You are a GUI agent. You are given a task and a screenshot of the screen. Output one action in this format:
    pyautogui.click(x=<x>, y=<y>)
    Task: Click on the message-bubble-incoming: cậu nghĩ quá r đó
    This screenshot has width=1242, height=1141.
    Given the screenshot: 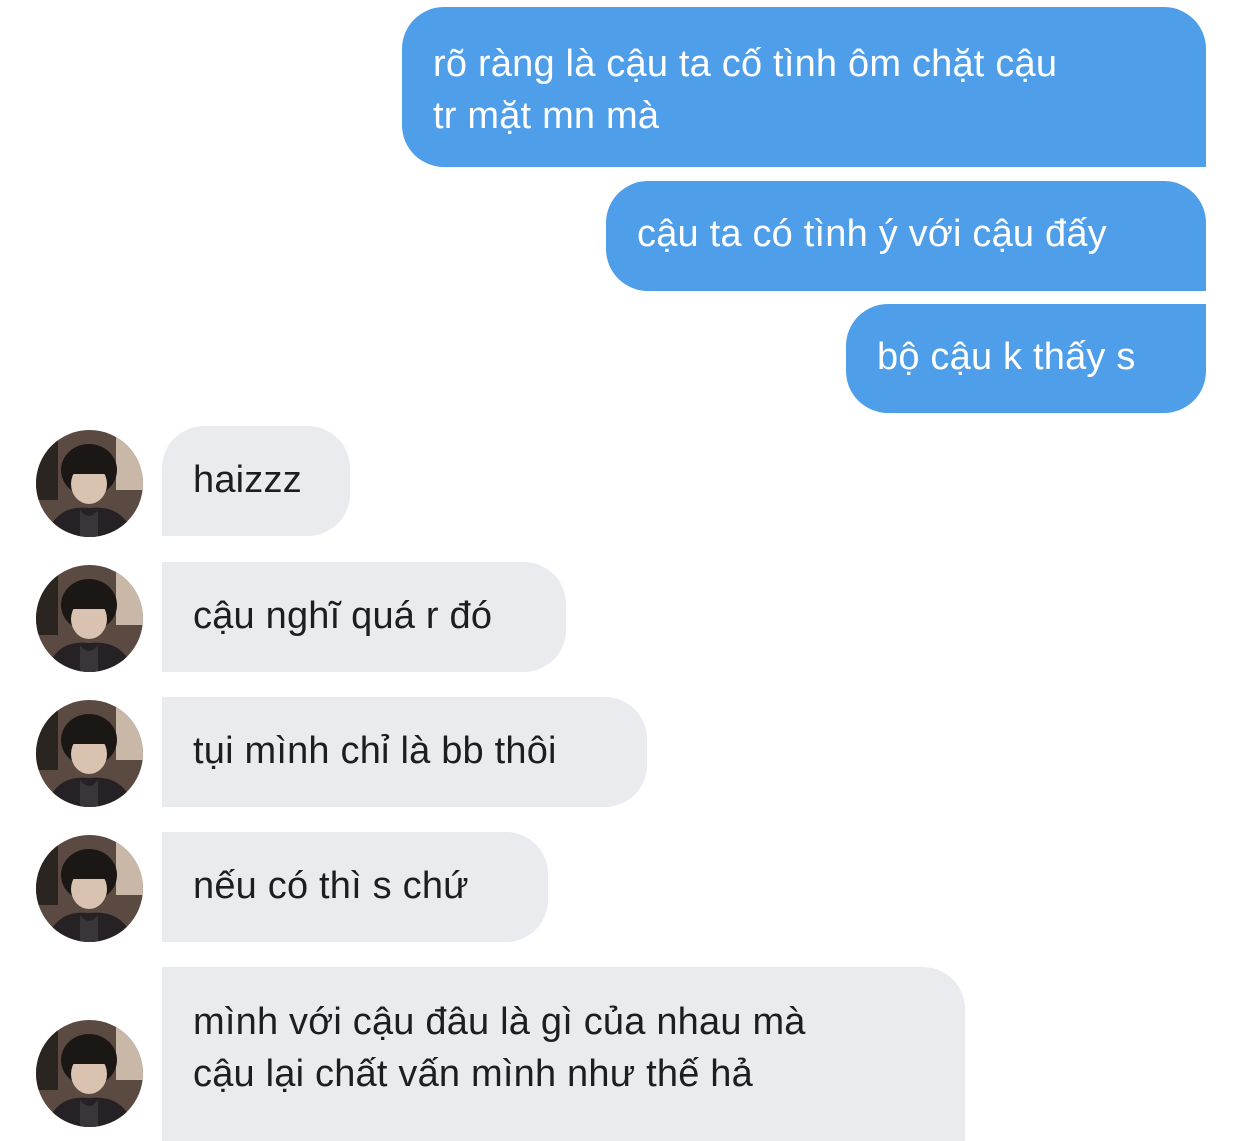 What is the action you would take?
    pyautogui.click(x=364, y=617)
    